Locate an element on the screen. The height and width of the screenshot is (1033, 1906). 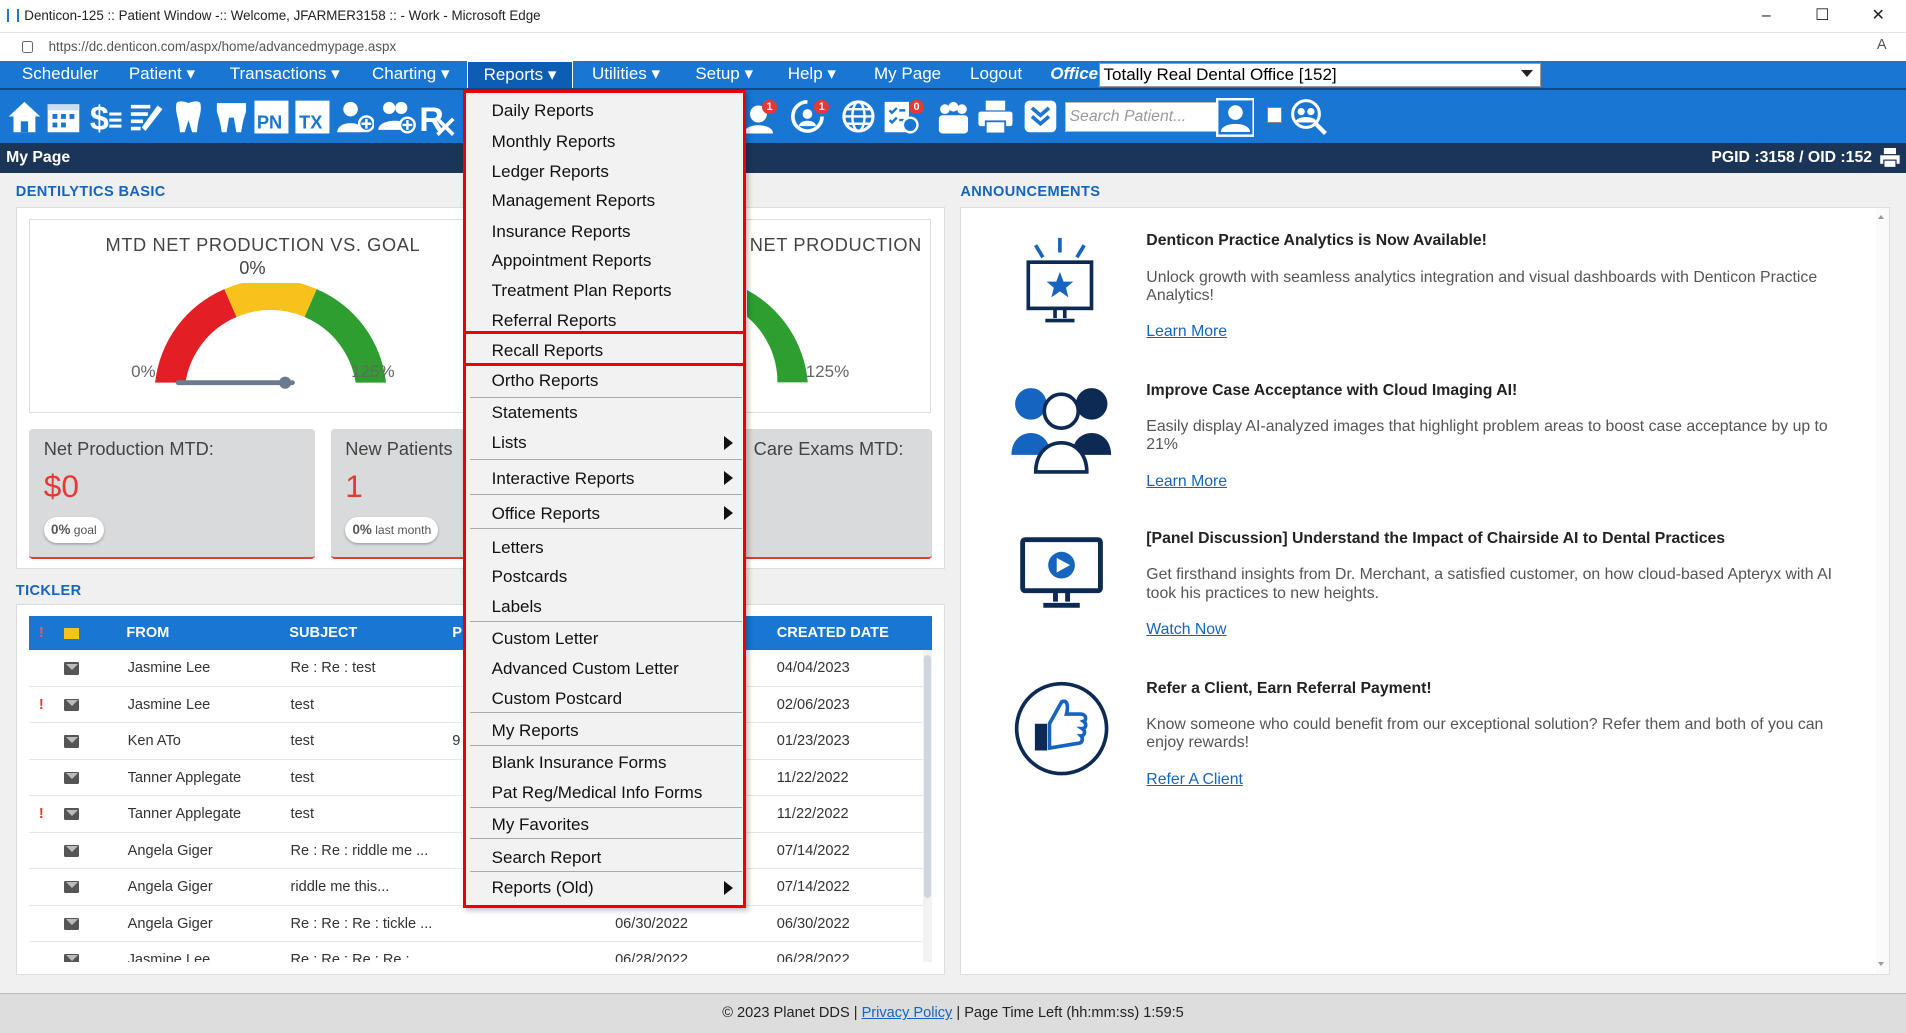
nav-transactions: Transactions ▾ is located at coordinates (285, 74).